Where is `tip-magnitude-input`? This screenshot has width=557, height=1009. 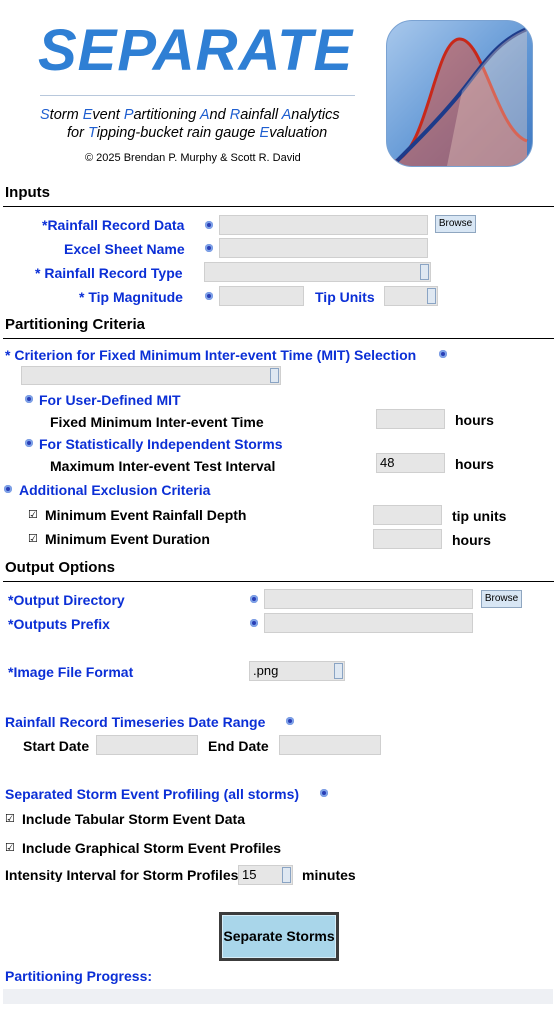 tip-magnitude-input is located at coordinates (261, 296).